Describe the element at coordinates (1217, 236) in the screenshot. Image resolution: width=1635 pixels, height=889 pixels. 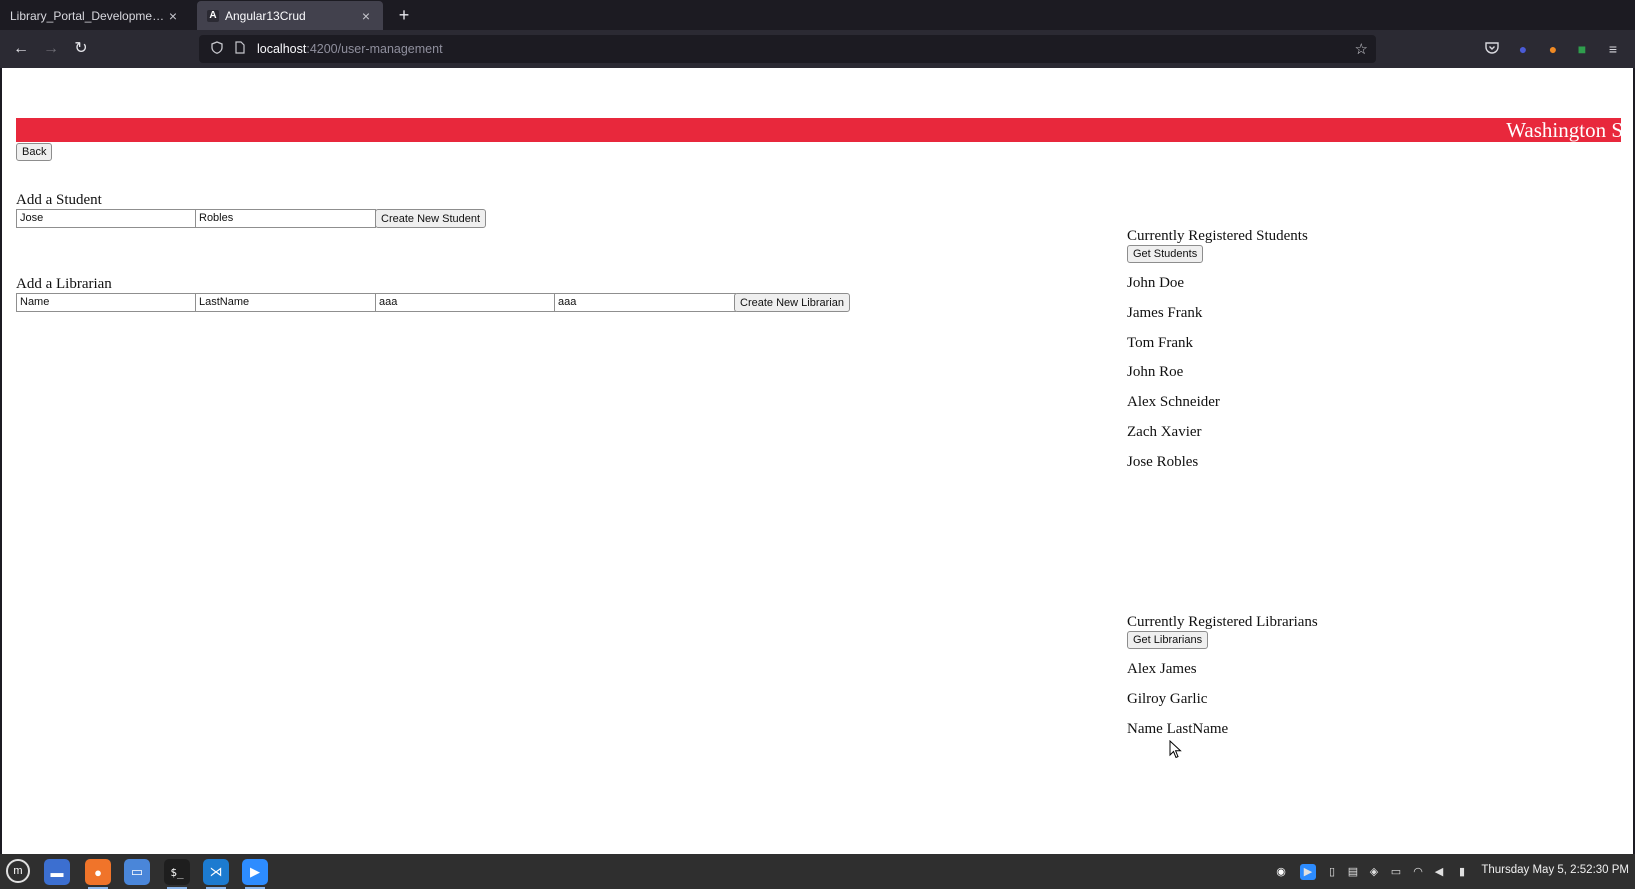
I see `registered-students-heading: Currently Registered Students` at that location.